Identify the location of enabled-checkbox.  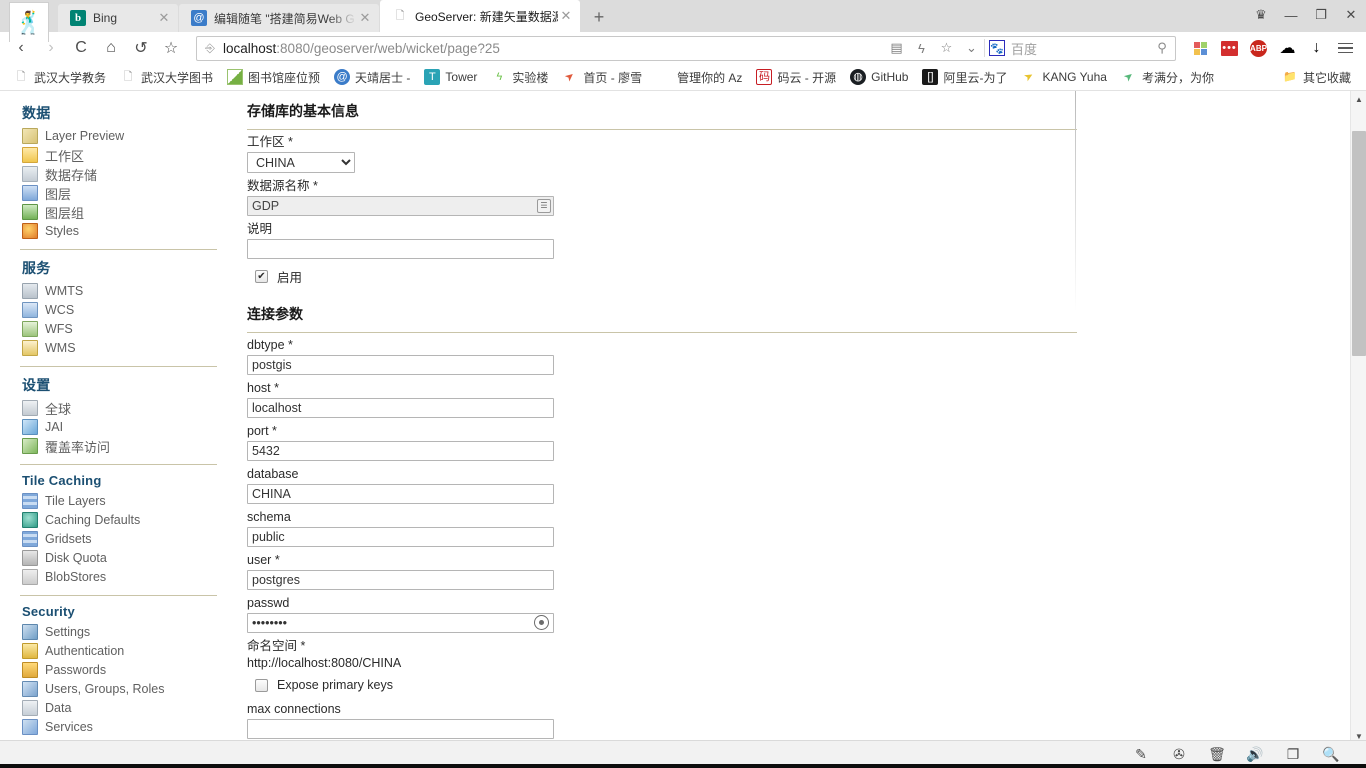
(261, 276).